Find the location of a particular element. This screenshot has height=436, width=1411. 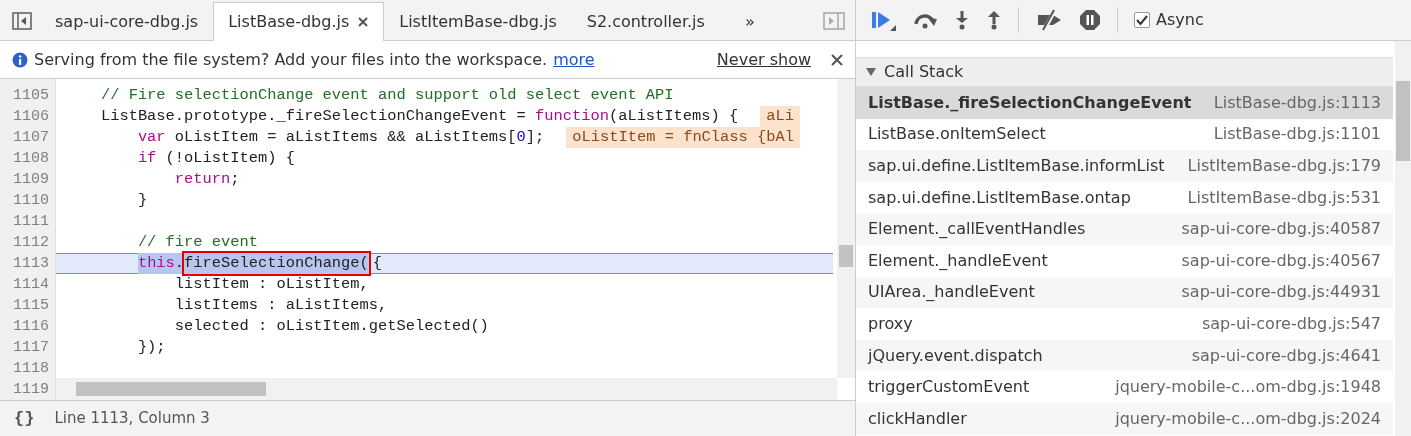

source-location: sap-ui-core-dbg.js:40567 is located at coordinates (1281, 260).